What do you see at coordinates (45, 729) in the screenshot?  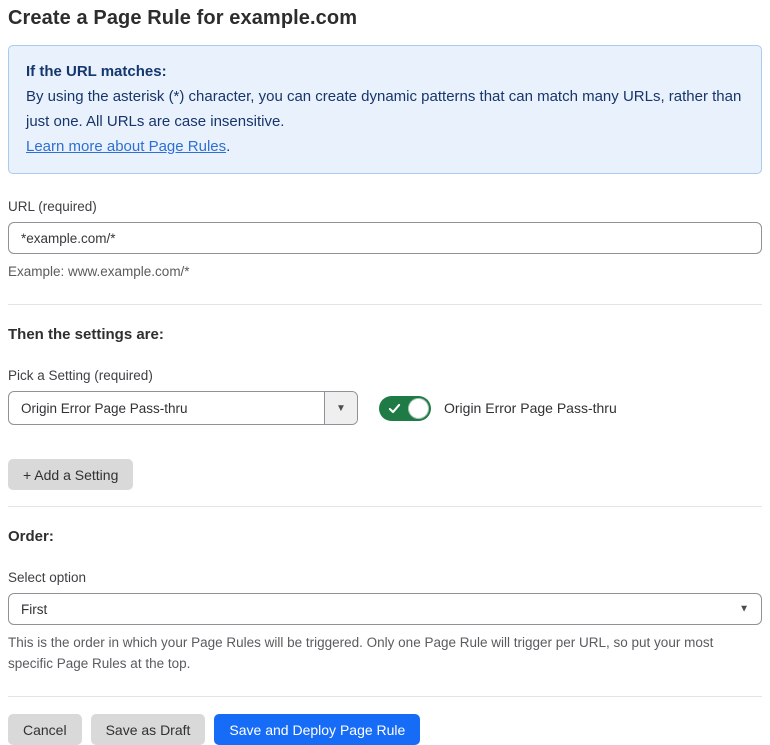 I see `cancel-button: Cancel` at bounding box center [45, 729].